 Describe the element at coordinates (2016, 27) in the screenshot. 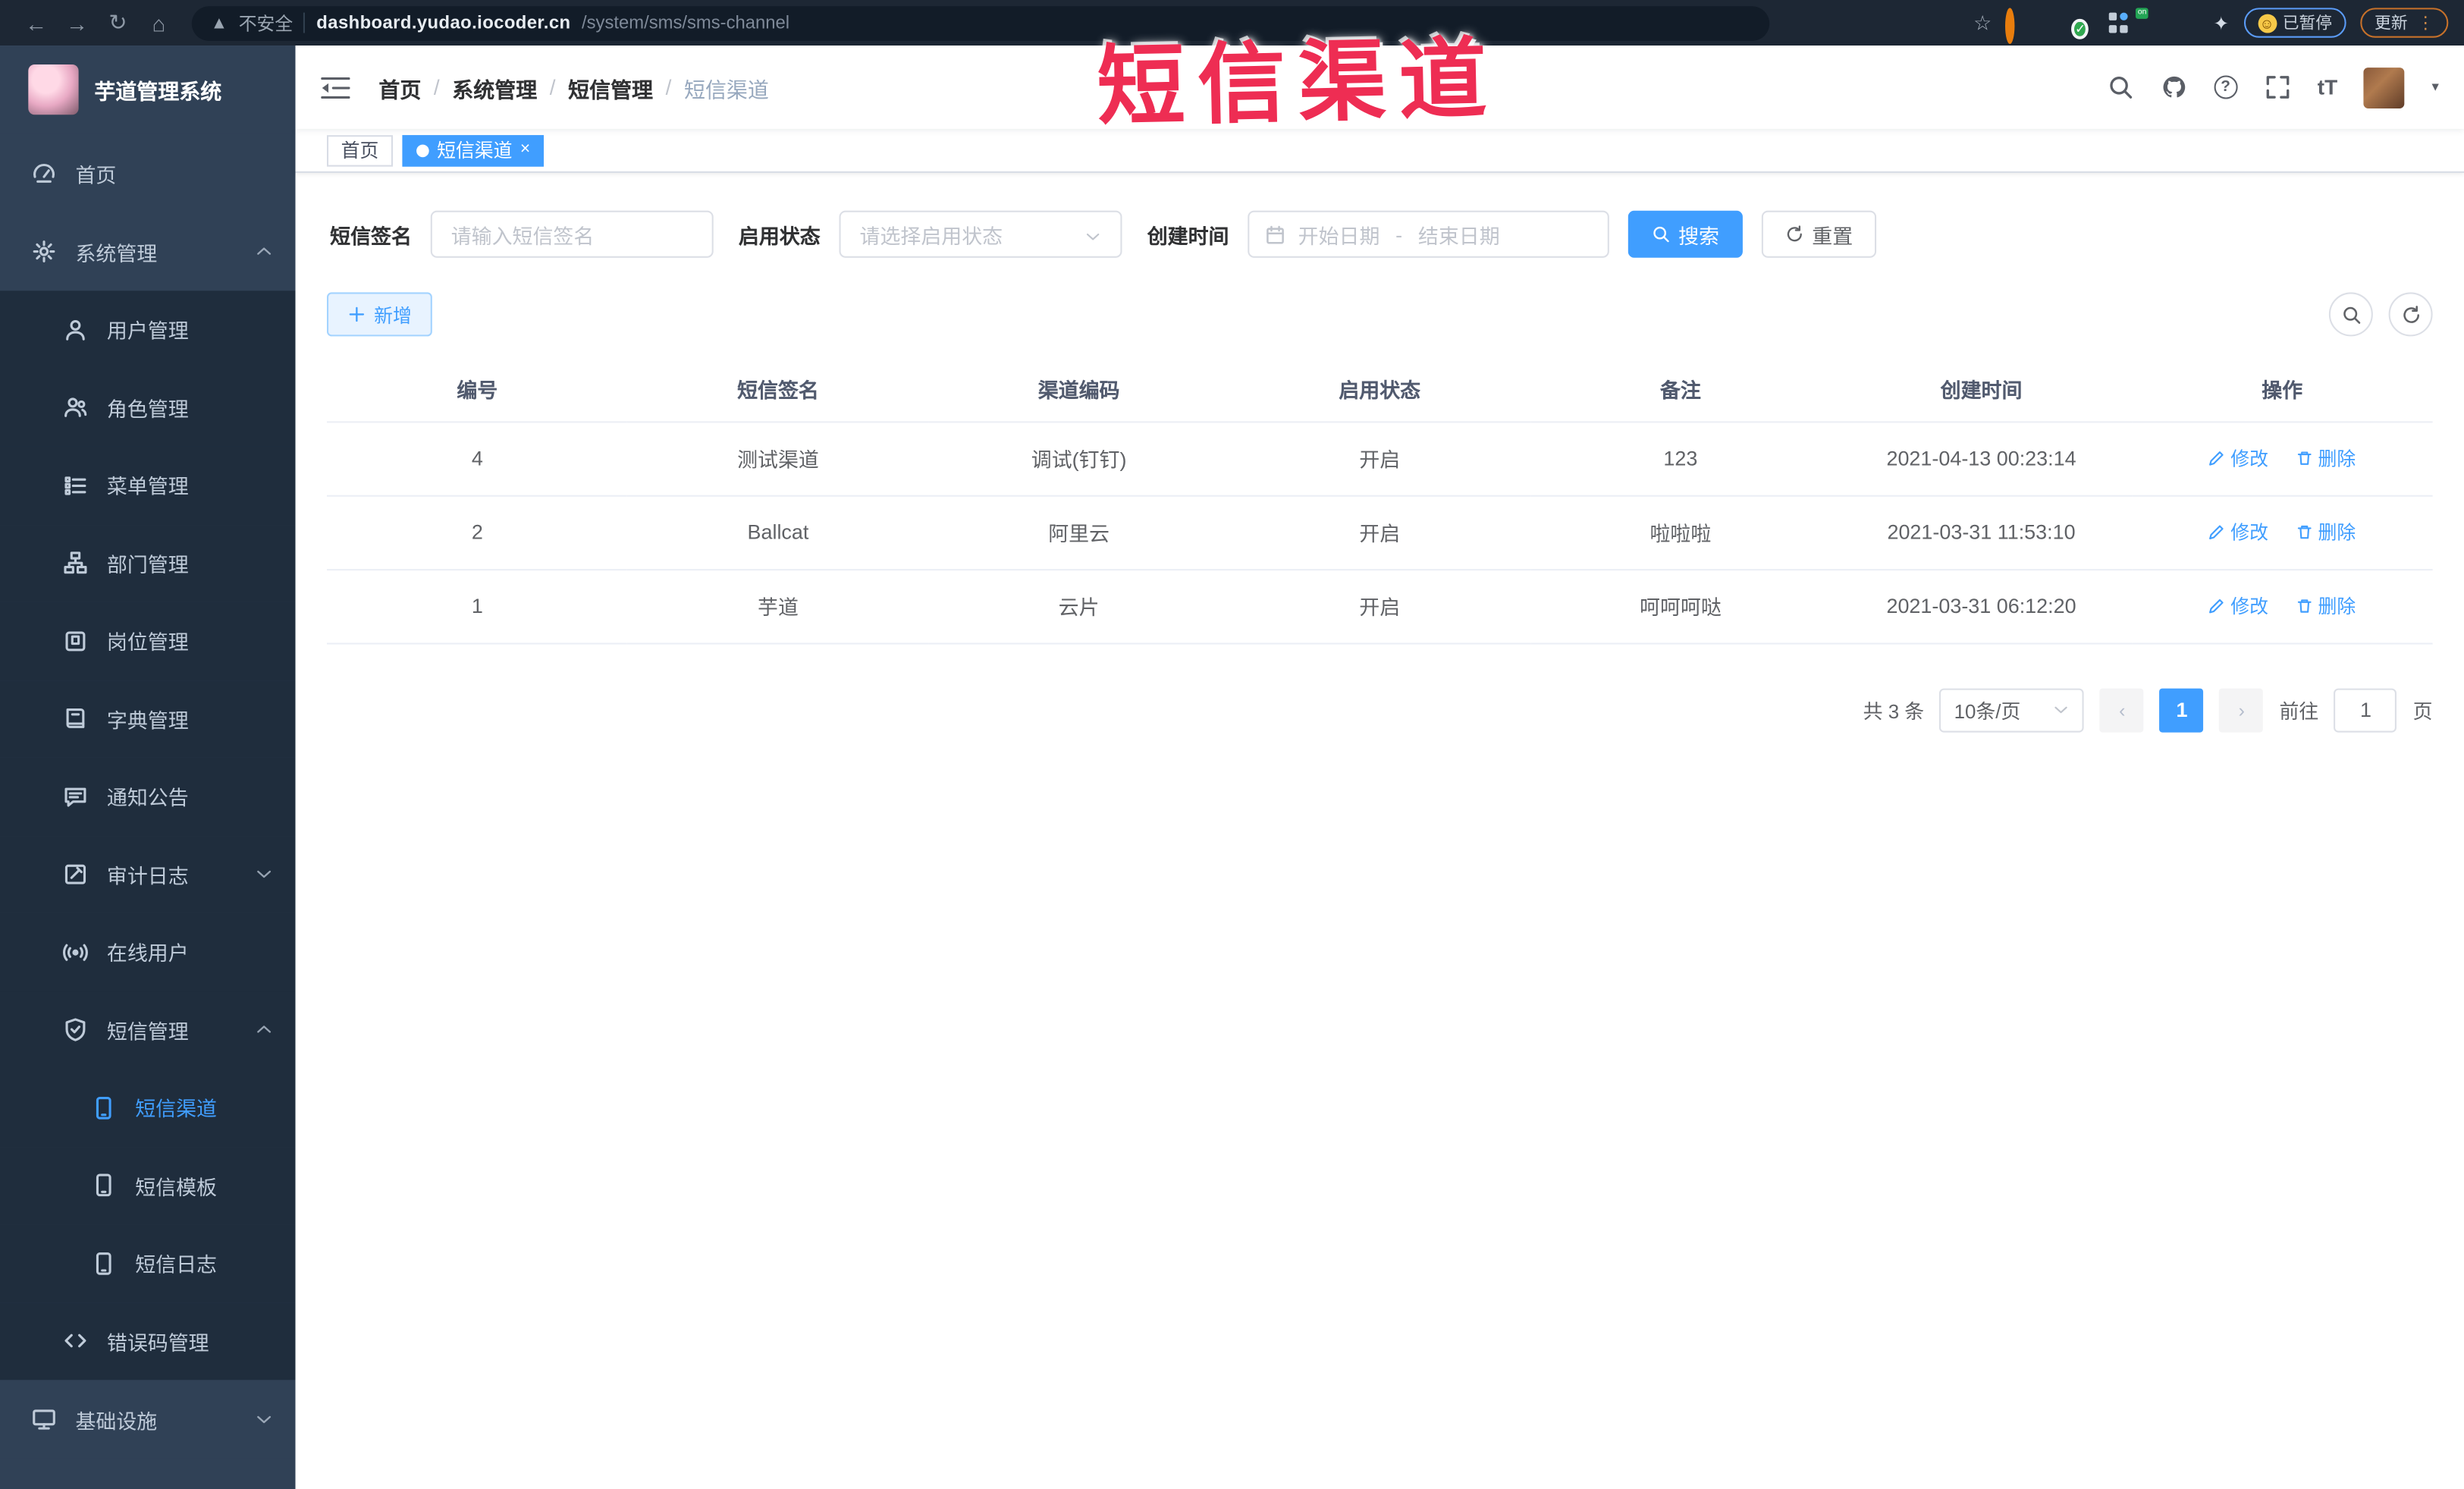

I see `extension-orange-icon` at that location.